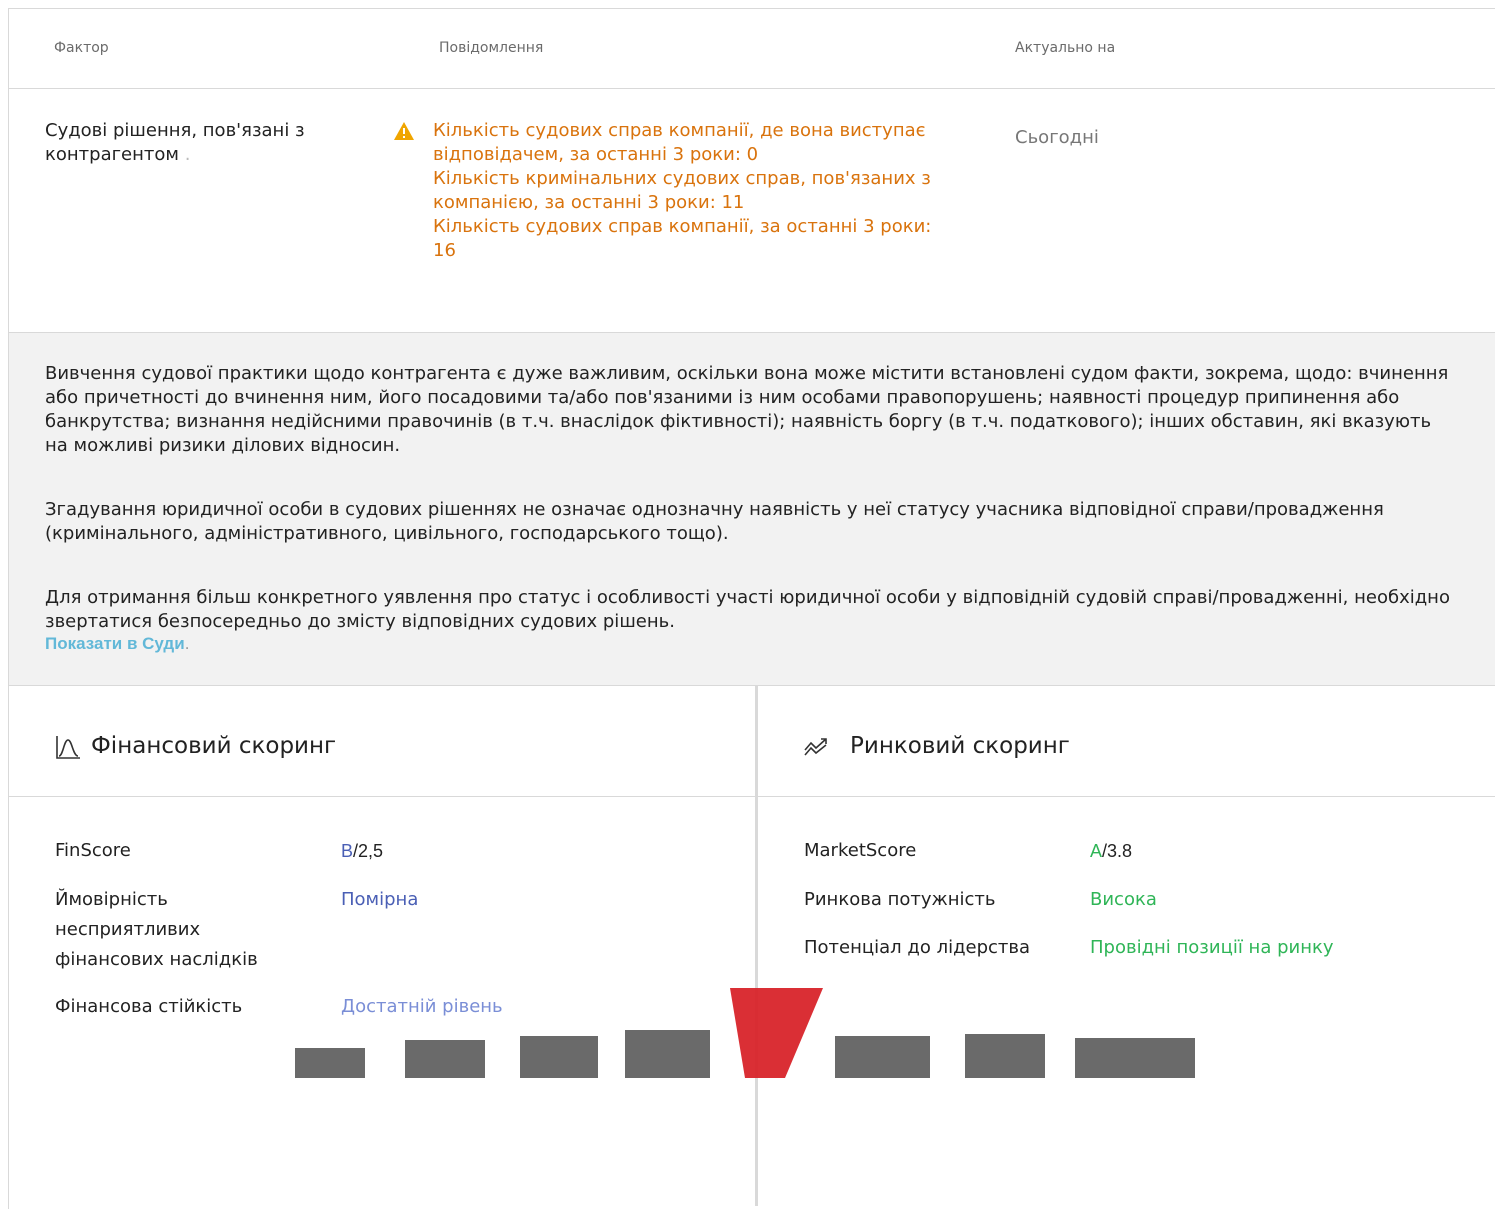  I want to click on financial-stability-label: Фінансова стійкість, so click(149, 1006).